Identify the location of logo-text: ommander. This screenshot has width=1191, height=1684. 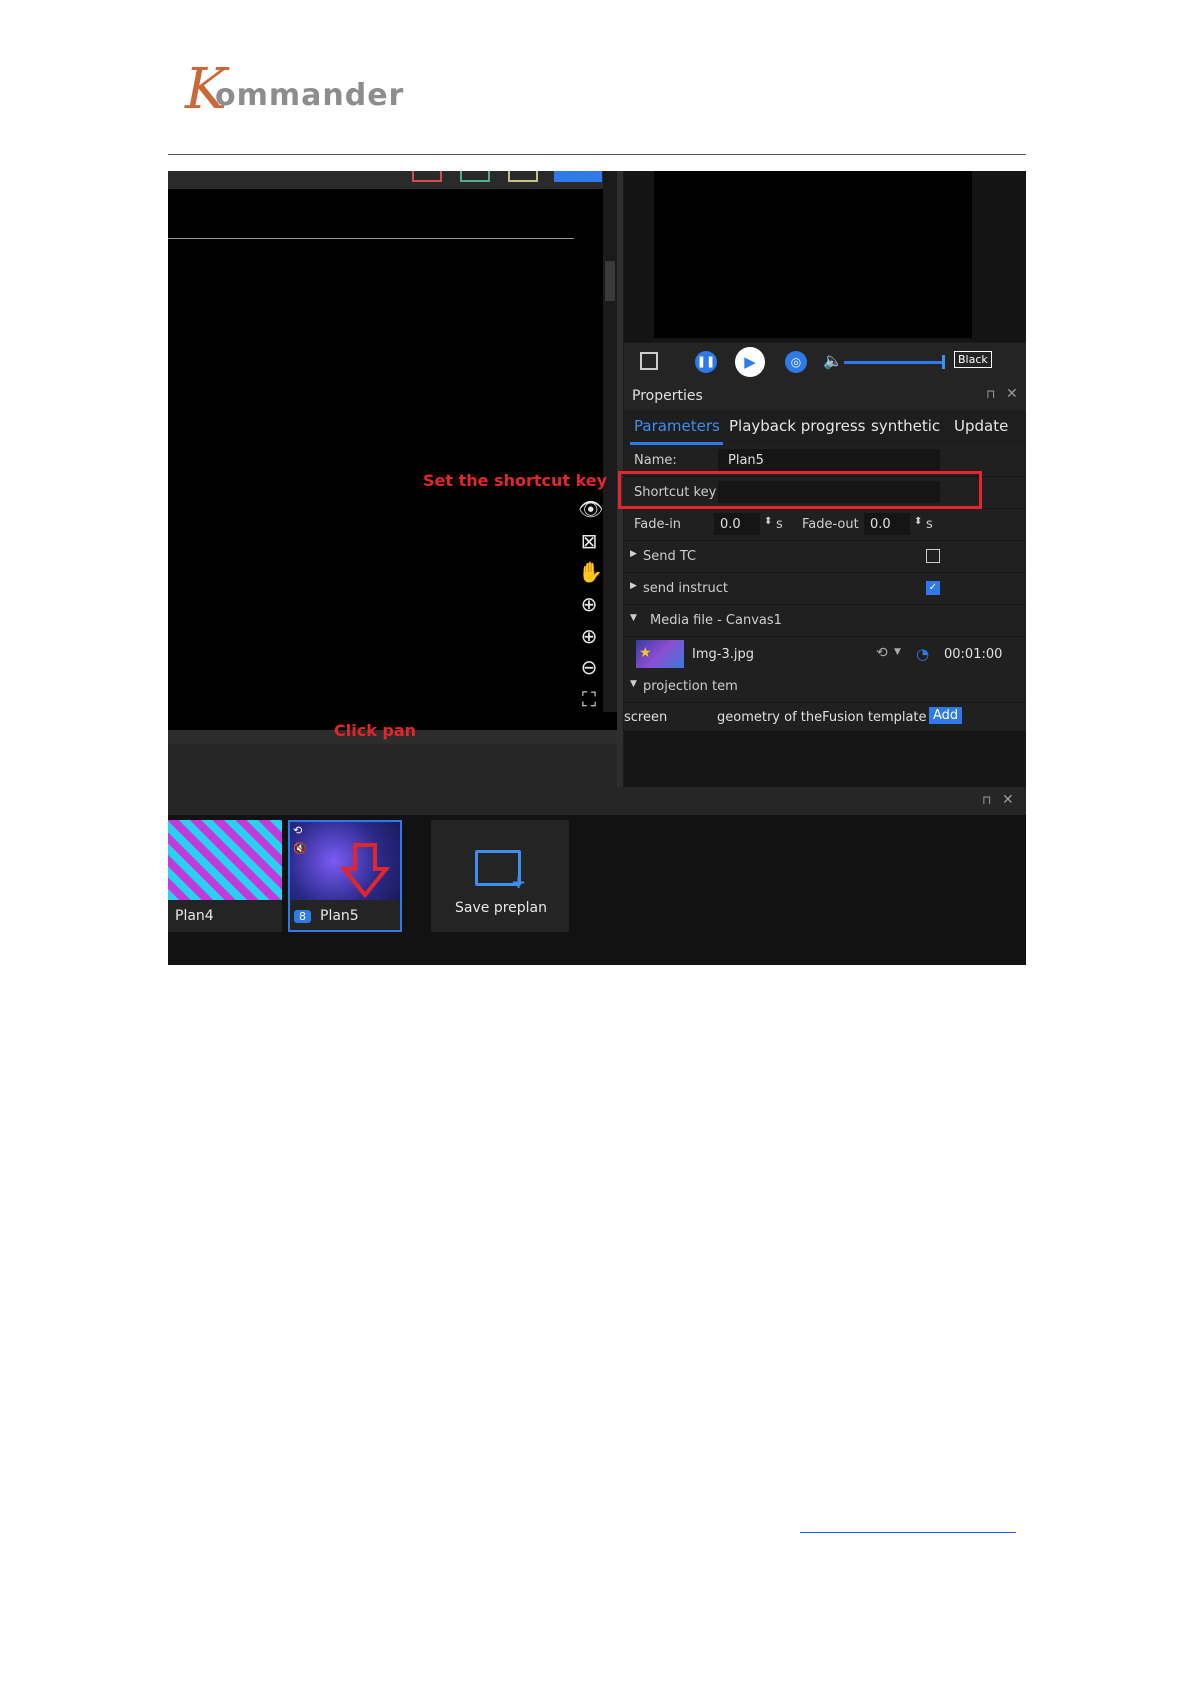
(310, 95).